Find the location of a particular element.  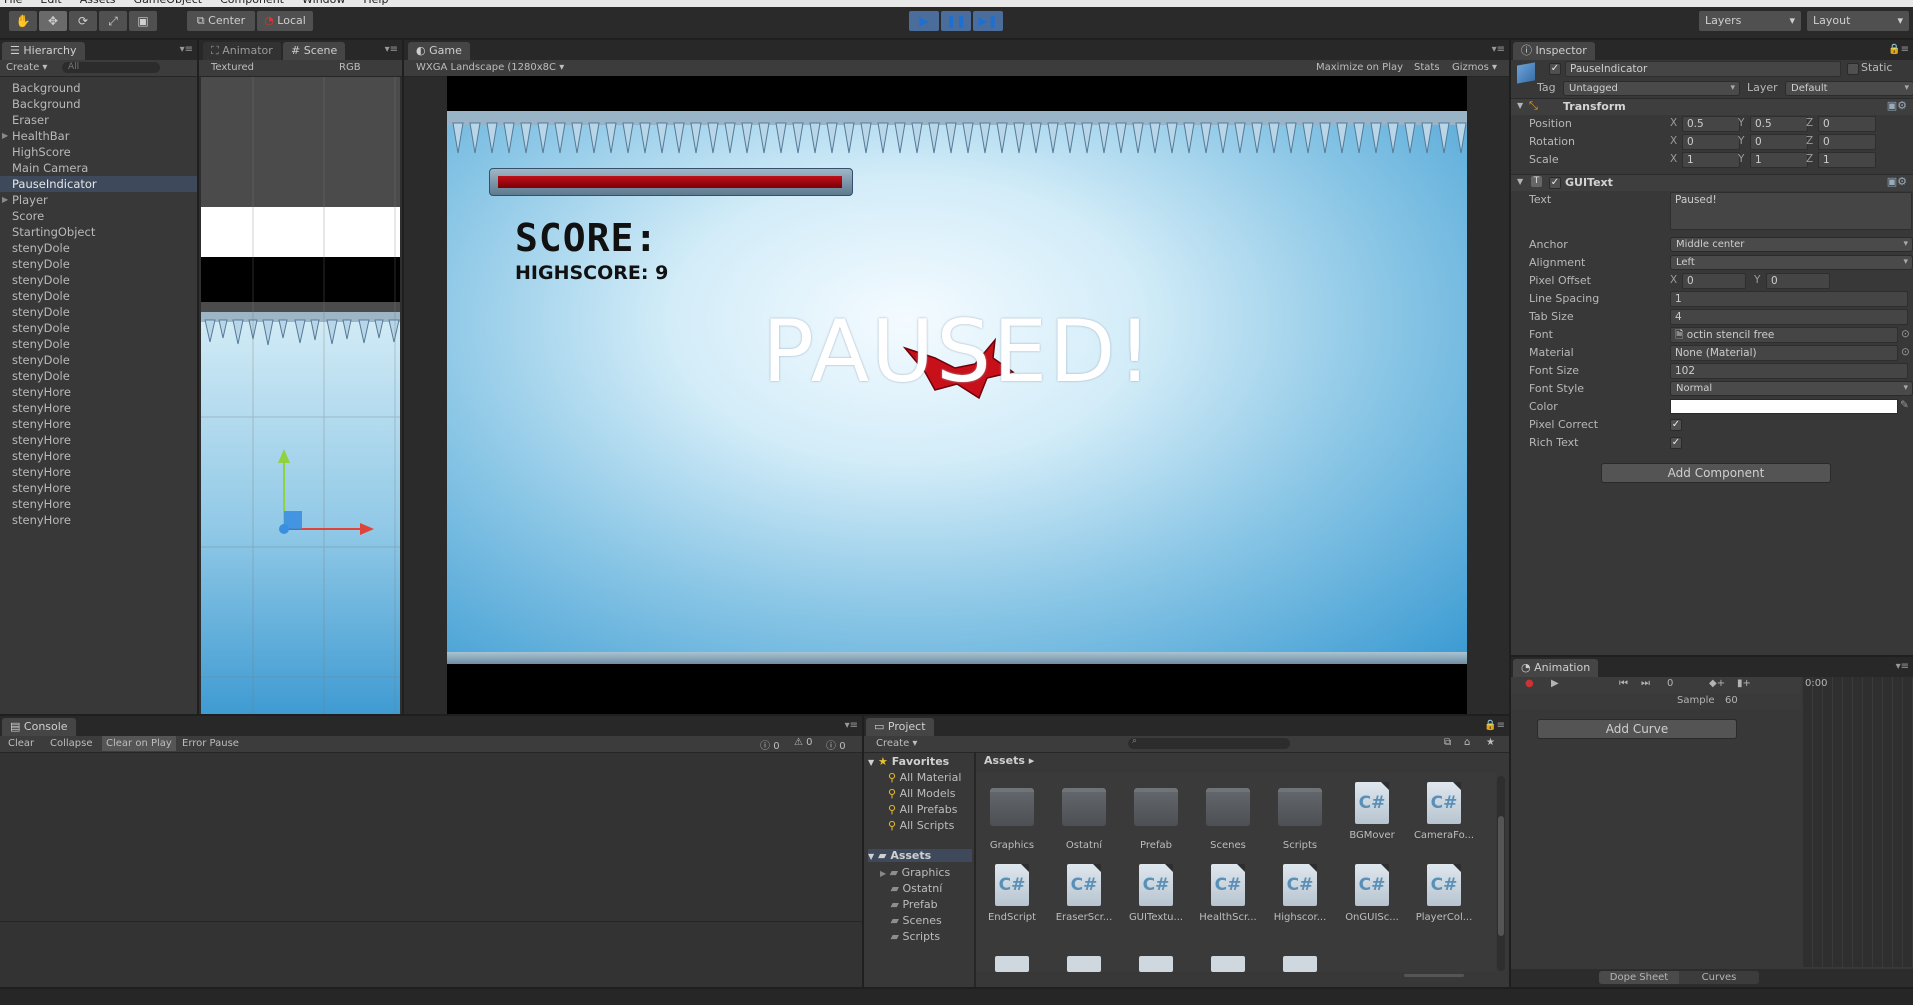

move-tool-button: ✥ is located at coordinates (53, 21).